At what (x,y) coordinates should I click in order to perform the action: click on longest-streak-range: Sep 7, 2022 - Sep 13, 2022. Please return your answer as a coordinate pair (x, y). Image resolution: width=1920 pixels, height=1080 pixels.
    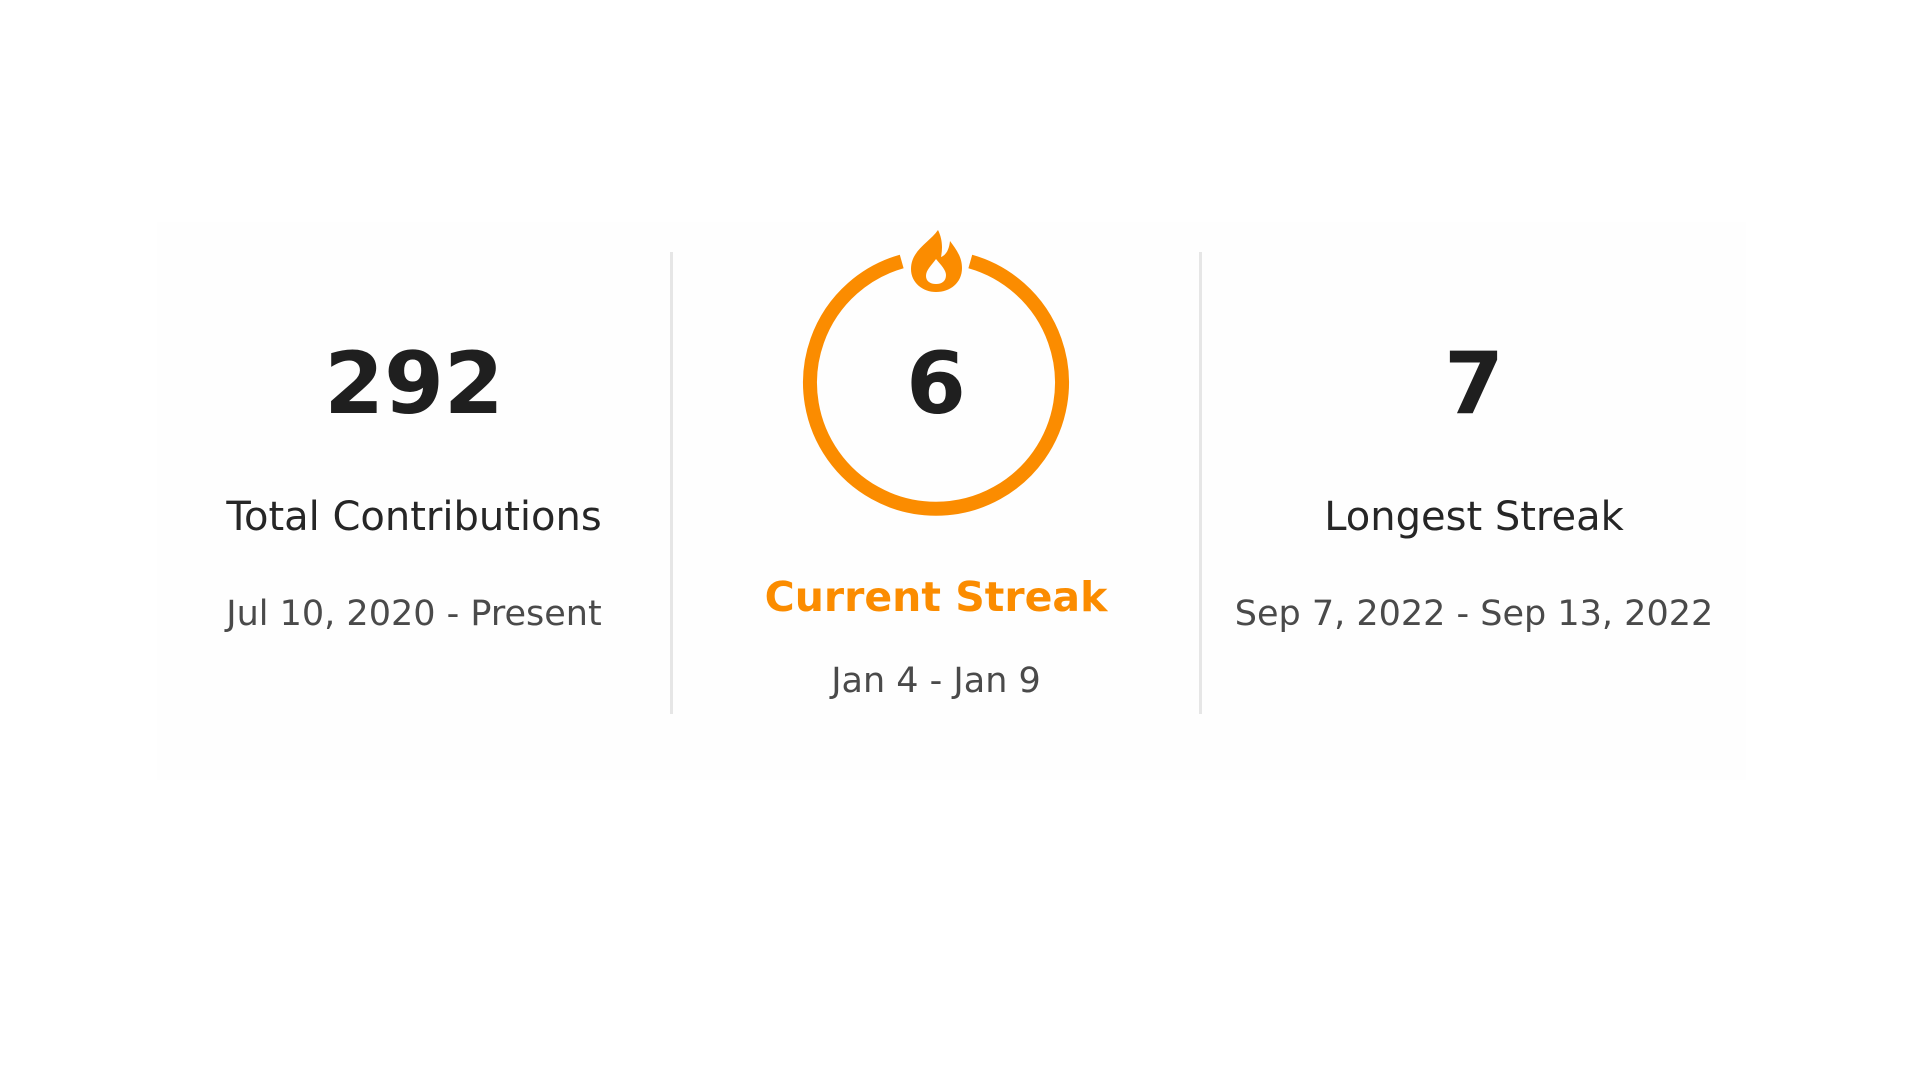
    Looking at the image, I should click on (1474, 614).